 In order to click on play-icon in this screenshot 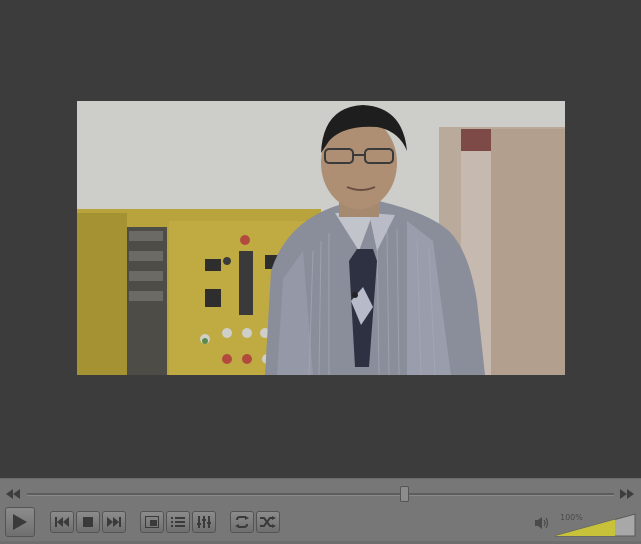, I will do `click(20, 522)`.